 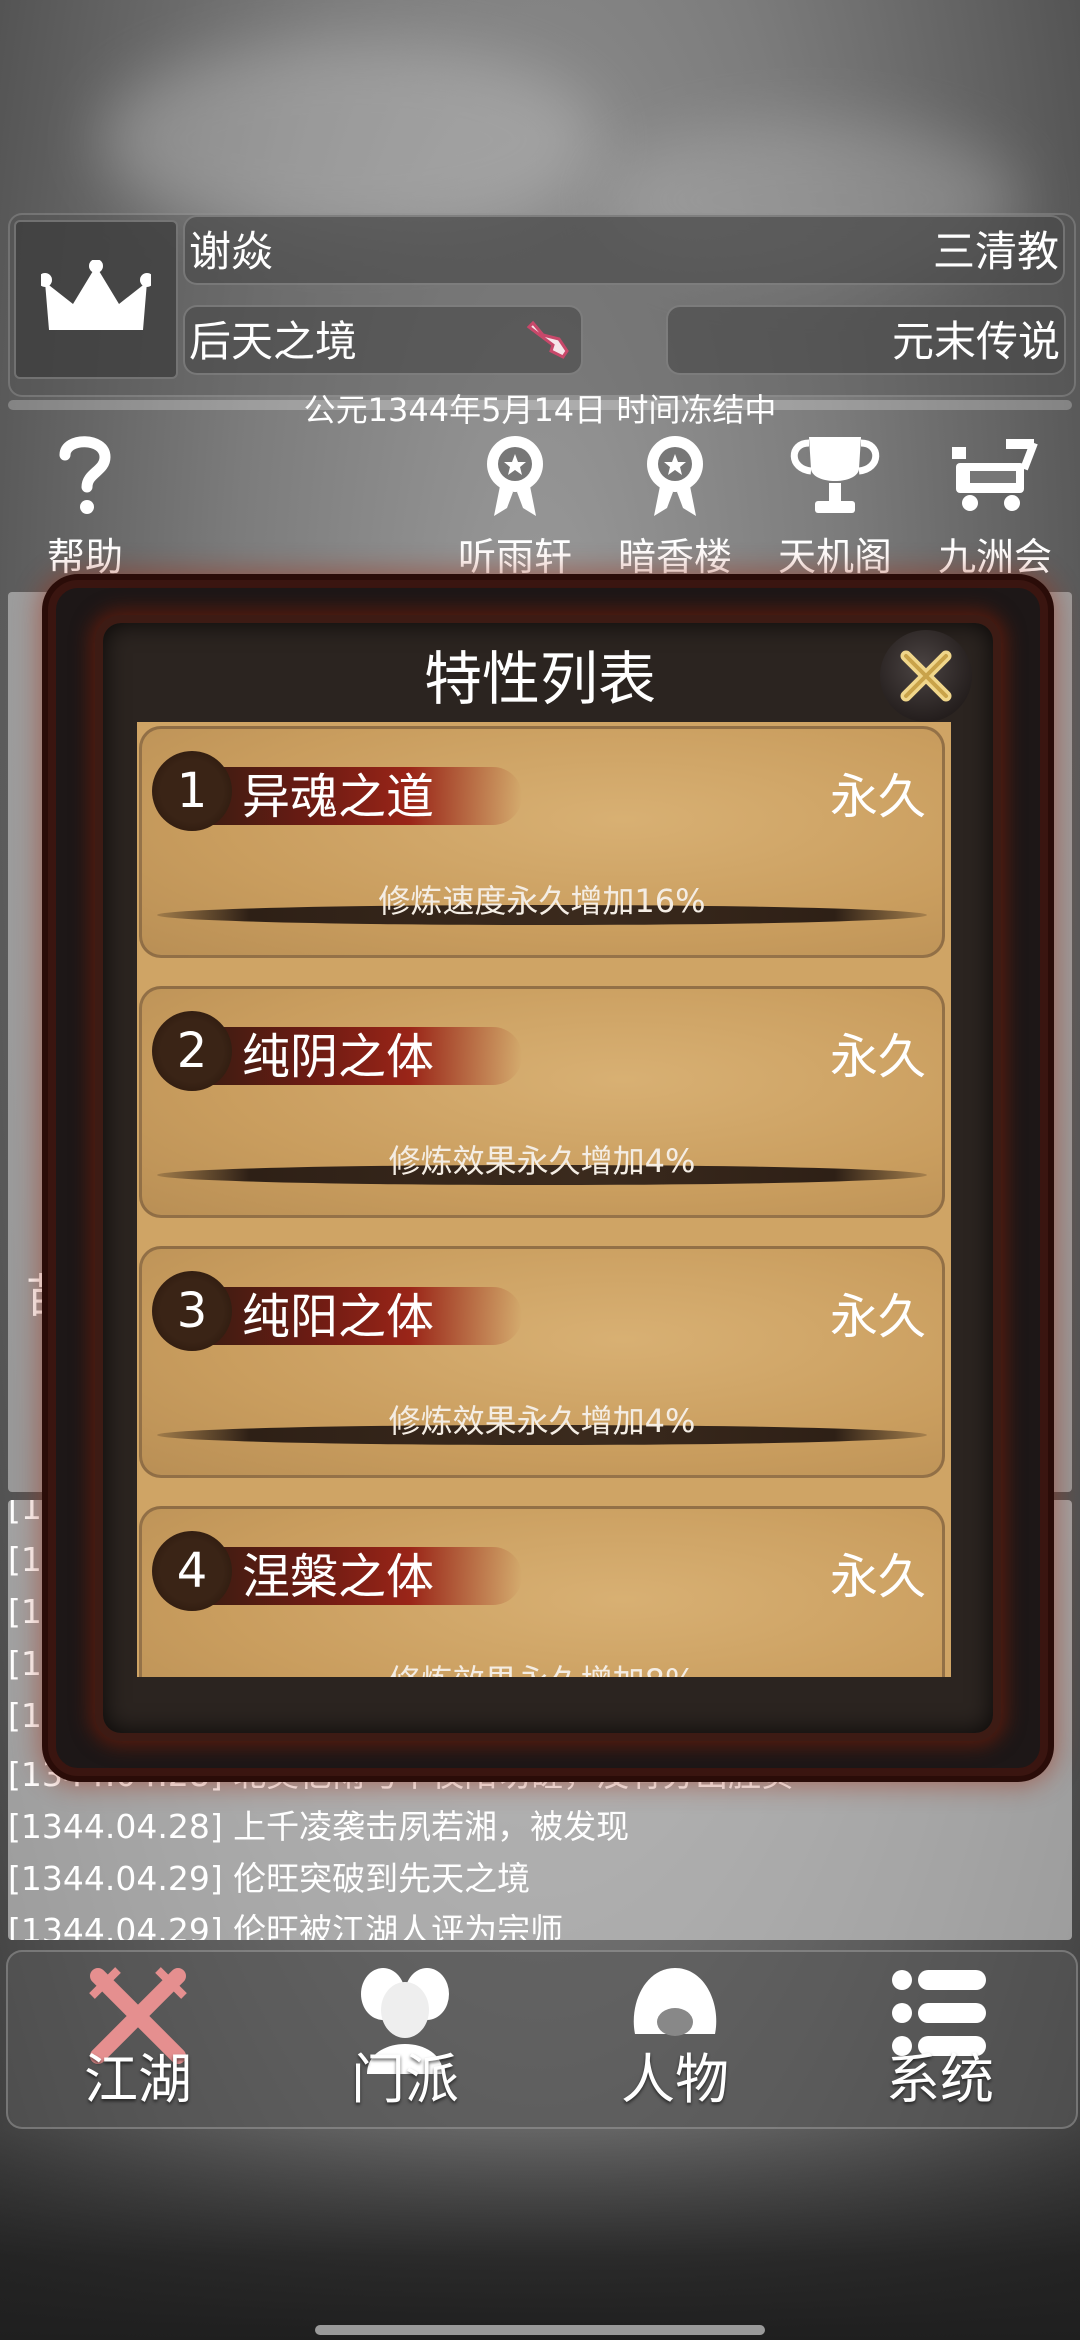 I want to click on crown-icon, so click(x=96, y=294).